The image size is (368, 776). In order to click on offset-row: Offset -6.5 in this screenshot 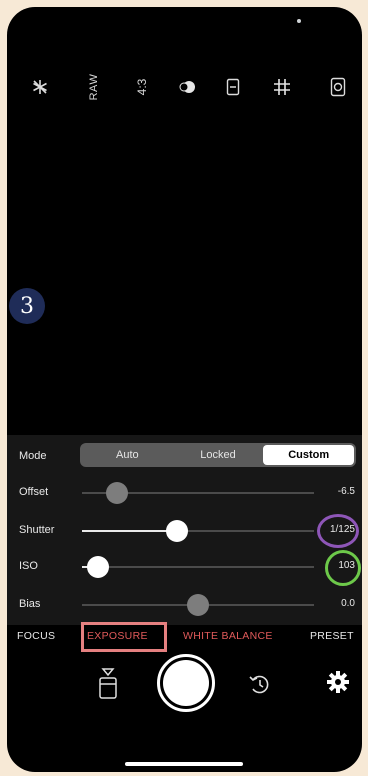, I will do `click(184, 493)`.